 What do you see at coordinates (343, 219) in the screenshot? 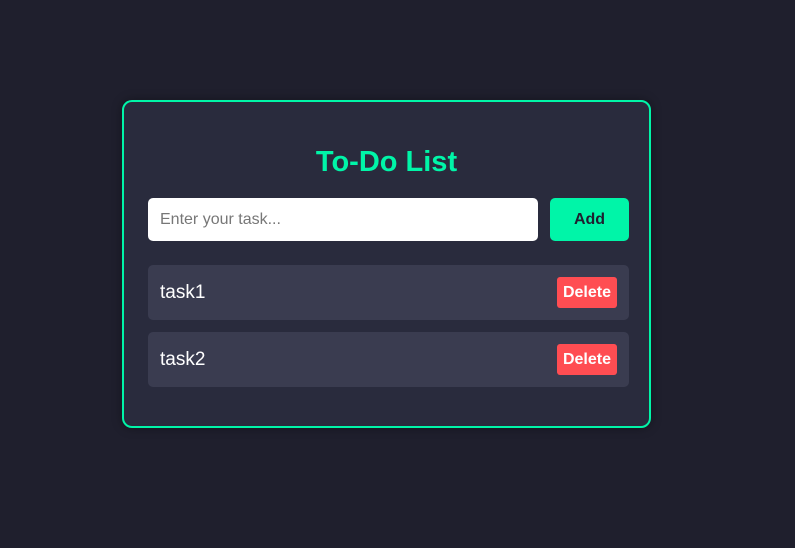
I see `task-input` at bounding box center [343, 219].